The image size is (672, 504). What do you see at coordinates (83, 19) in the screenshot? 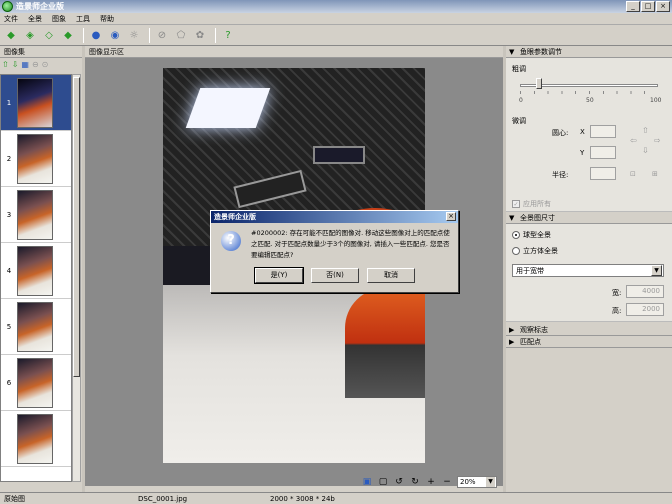
I see `menu-tools: 工具` at bounding box center [83, 19].